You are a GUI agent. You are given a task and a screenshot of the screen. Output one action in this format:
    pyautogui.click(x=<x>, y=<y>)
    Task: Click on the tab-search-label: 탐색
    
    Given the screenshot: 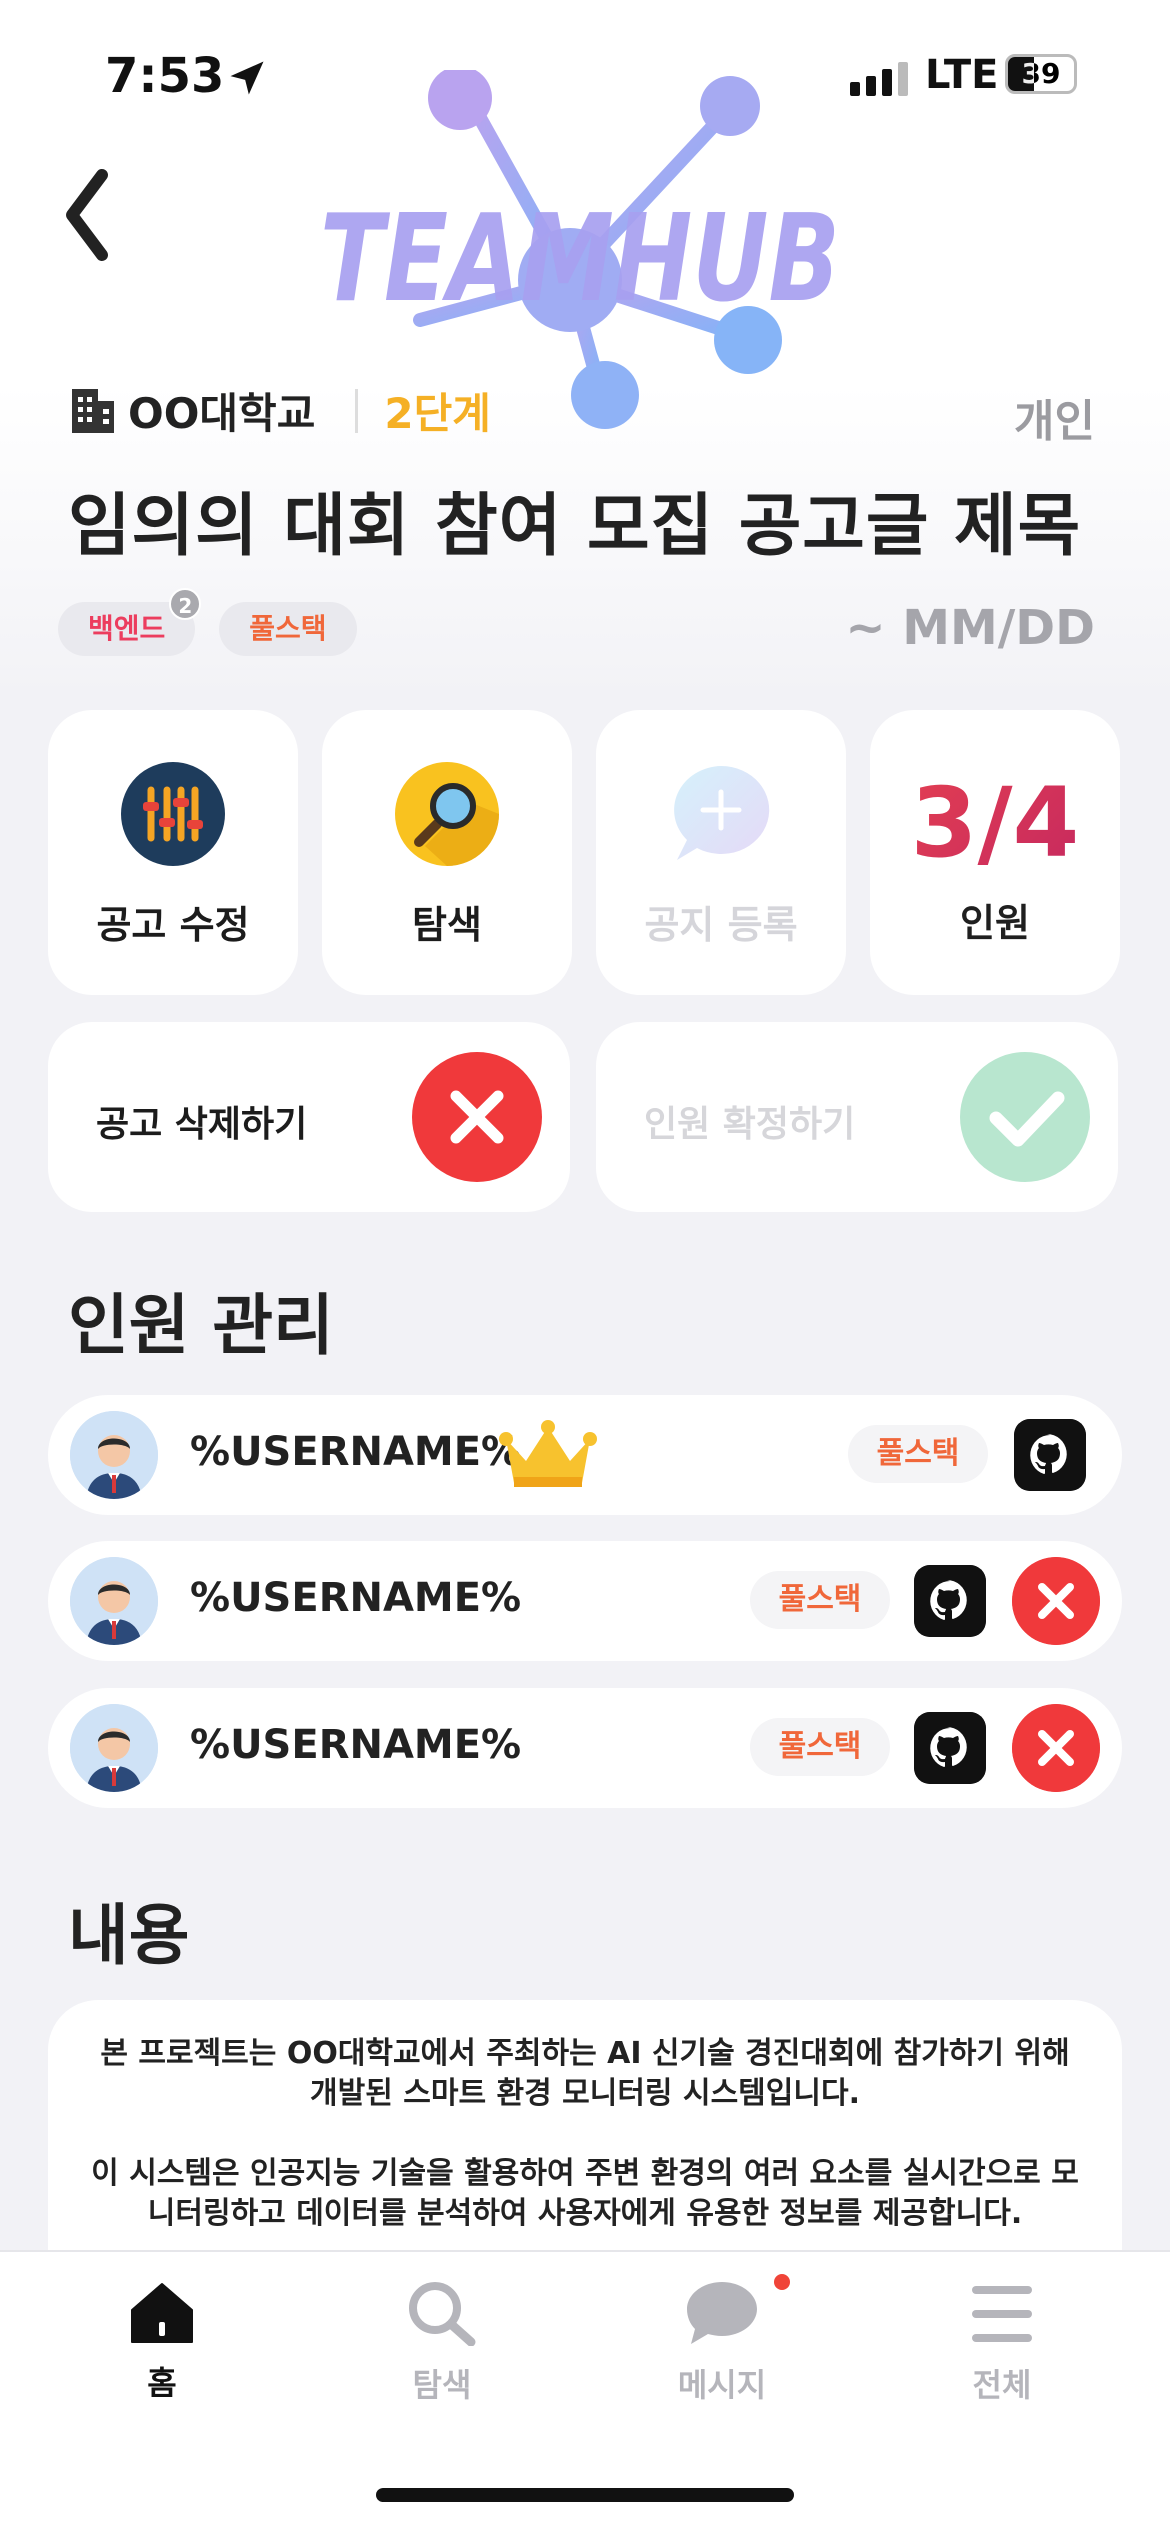 What is the action you would take?
    pyautogui.click(x=442, y=2385)
    